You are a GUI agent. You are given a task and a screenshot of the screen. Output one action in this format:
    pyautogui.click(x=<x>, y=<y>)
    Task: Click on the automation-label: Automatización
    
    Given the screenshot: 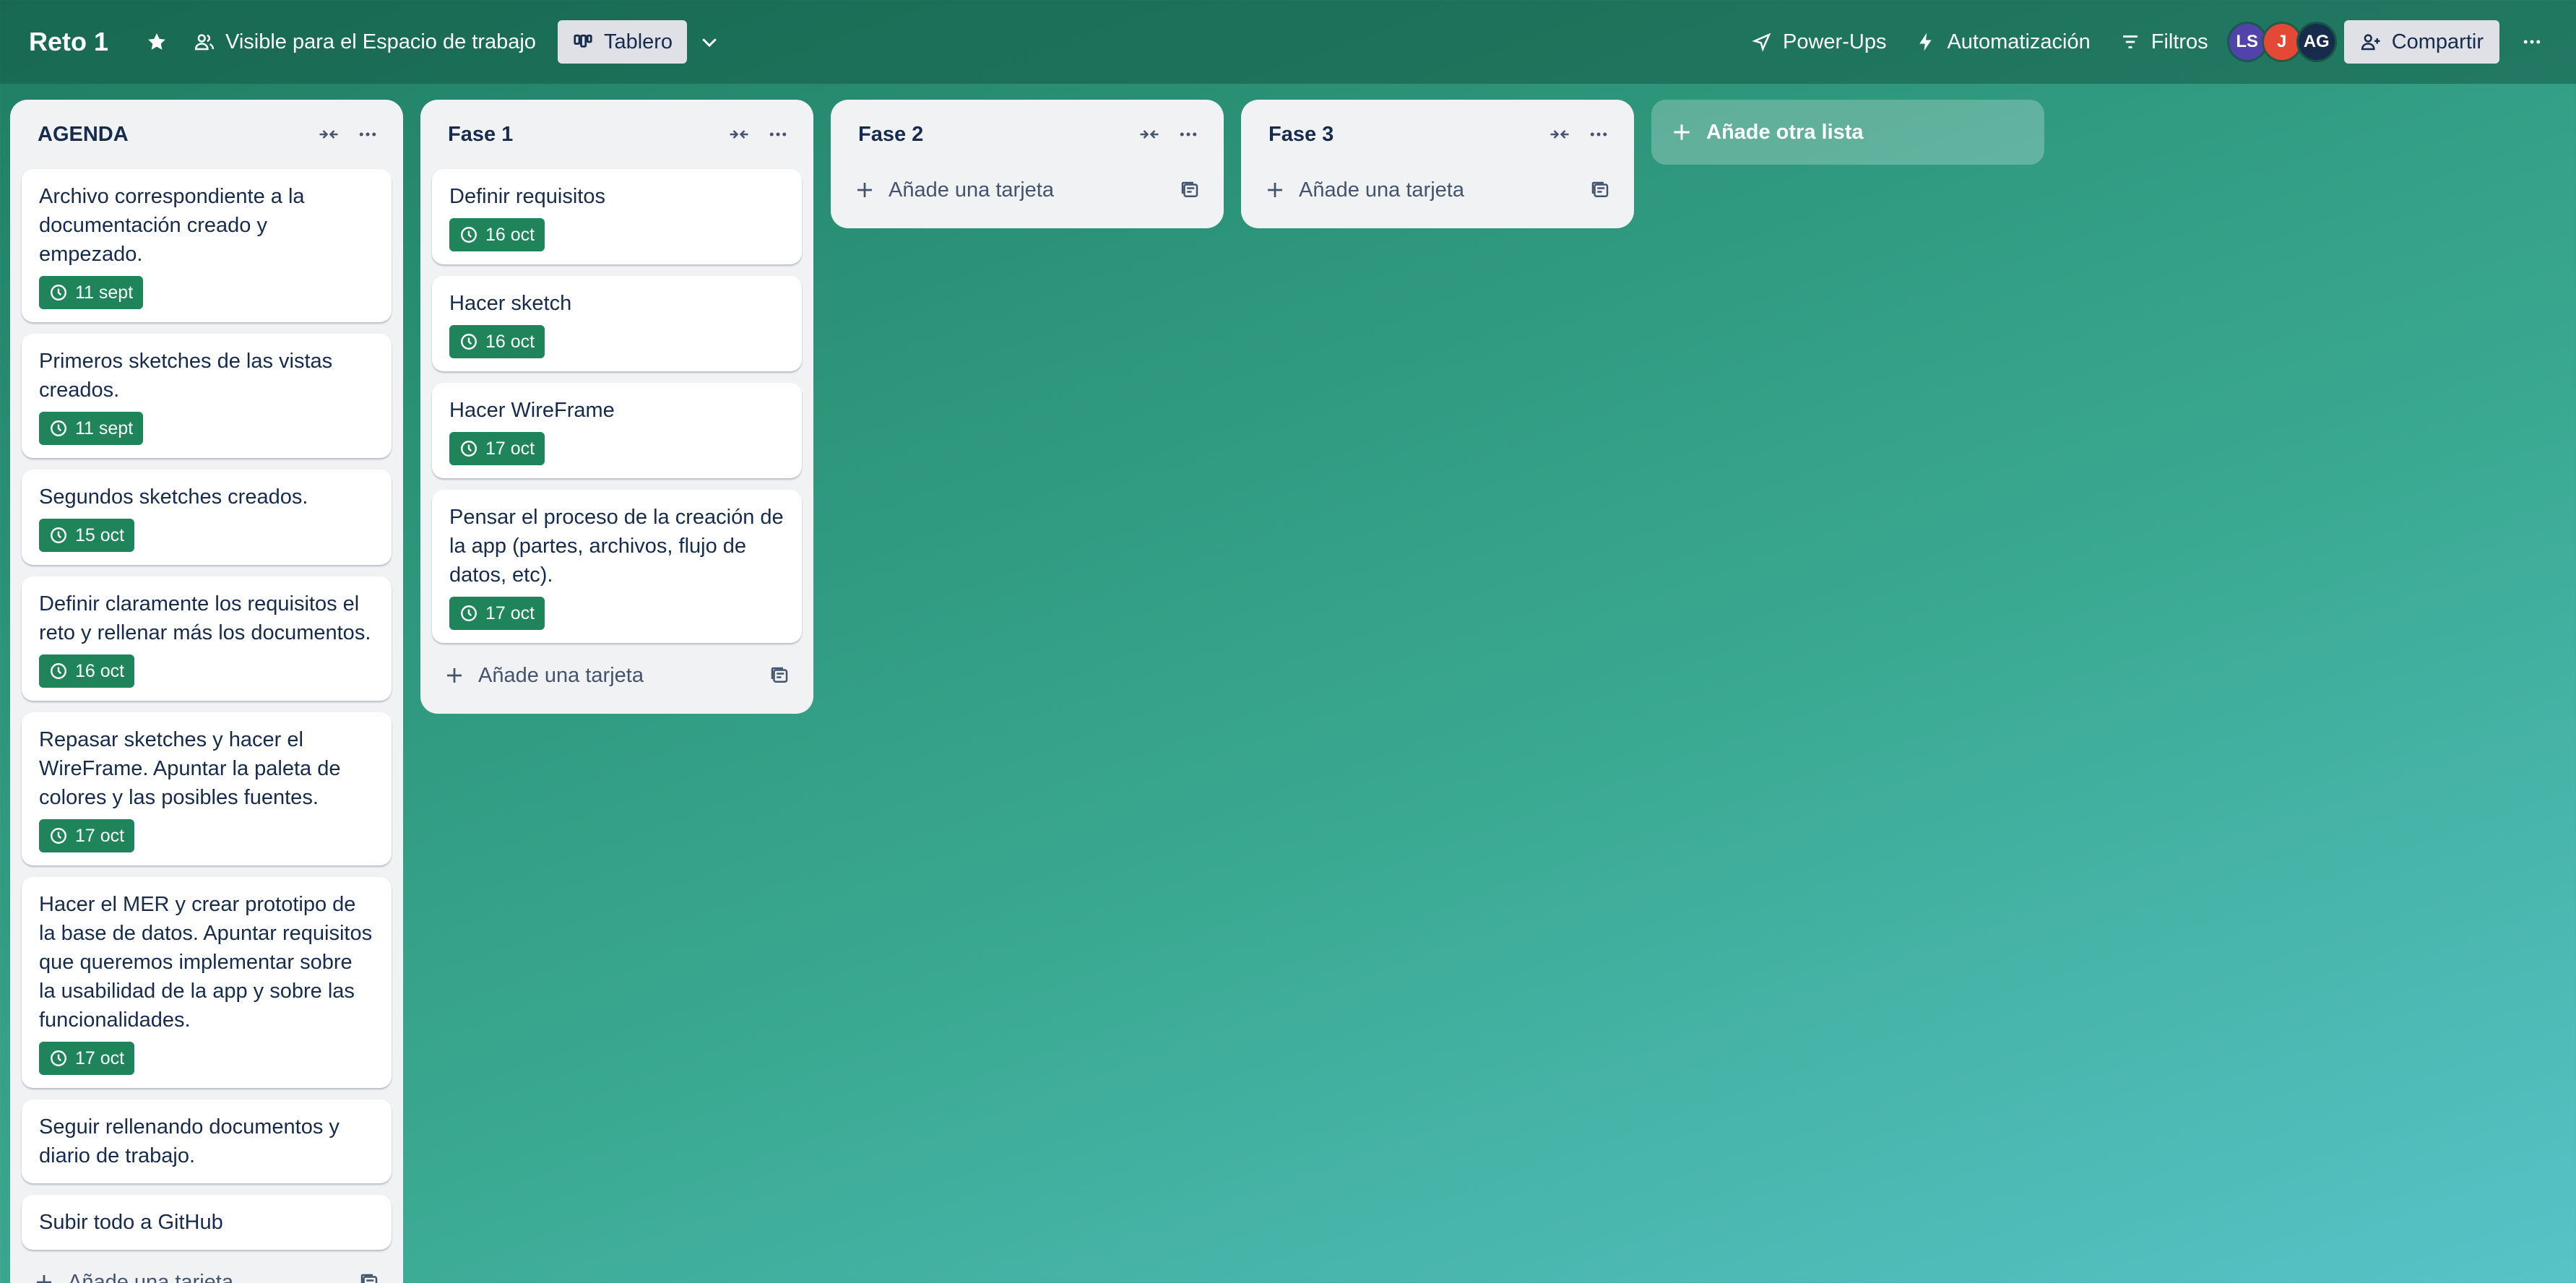 What is the action you would take?
    pyautogui.click(x=2019, y=41)
    